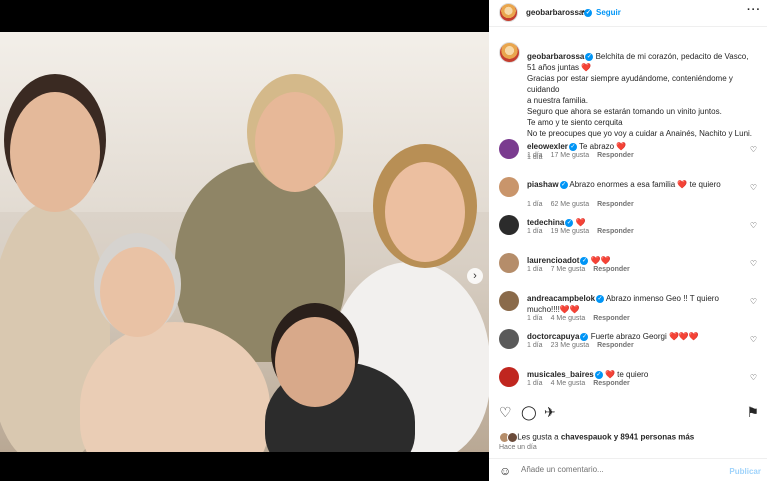 Image resolution: width=767 pixels, height=482 pixels. I want to click on save-bookmark-icon: ⚑, so click(752, 412).